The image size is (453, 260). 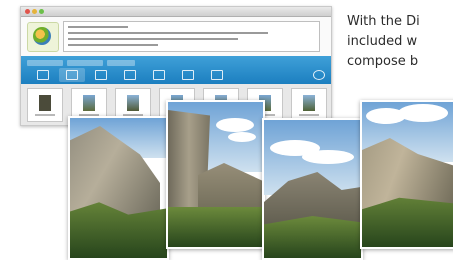 What do you see at coordinates (43, 37) in the screenshot?
I see `app-logo-icon` at bounding box center [43, 37].